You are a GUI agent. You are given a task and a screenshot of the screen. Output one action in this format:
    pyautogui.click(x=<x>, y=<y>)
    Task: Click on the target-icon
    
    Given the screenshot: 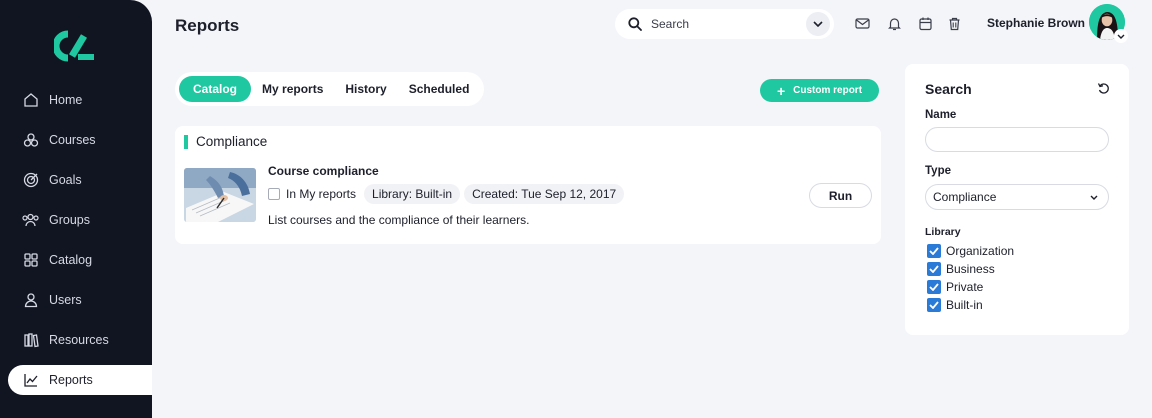 What is the action you would take?
    pyautogui.click(x=30, y=180)
    